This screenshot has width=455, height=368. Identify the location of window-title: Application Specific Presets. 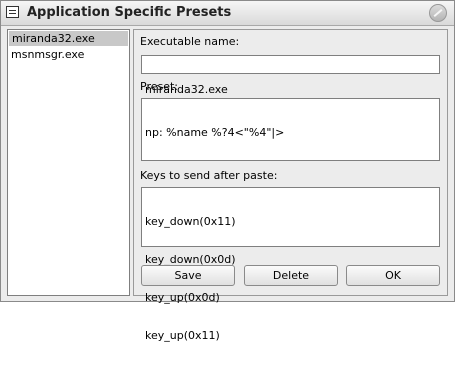
(129, 12).